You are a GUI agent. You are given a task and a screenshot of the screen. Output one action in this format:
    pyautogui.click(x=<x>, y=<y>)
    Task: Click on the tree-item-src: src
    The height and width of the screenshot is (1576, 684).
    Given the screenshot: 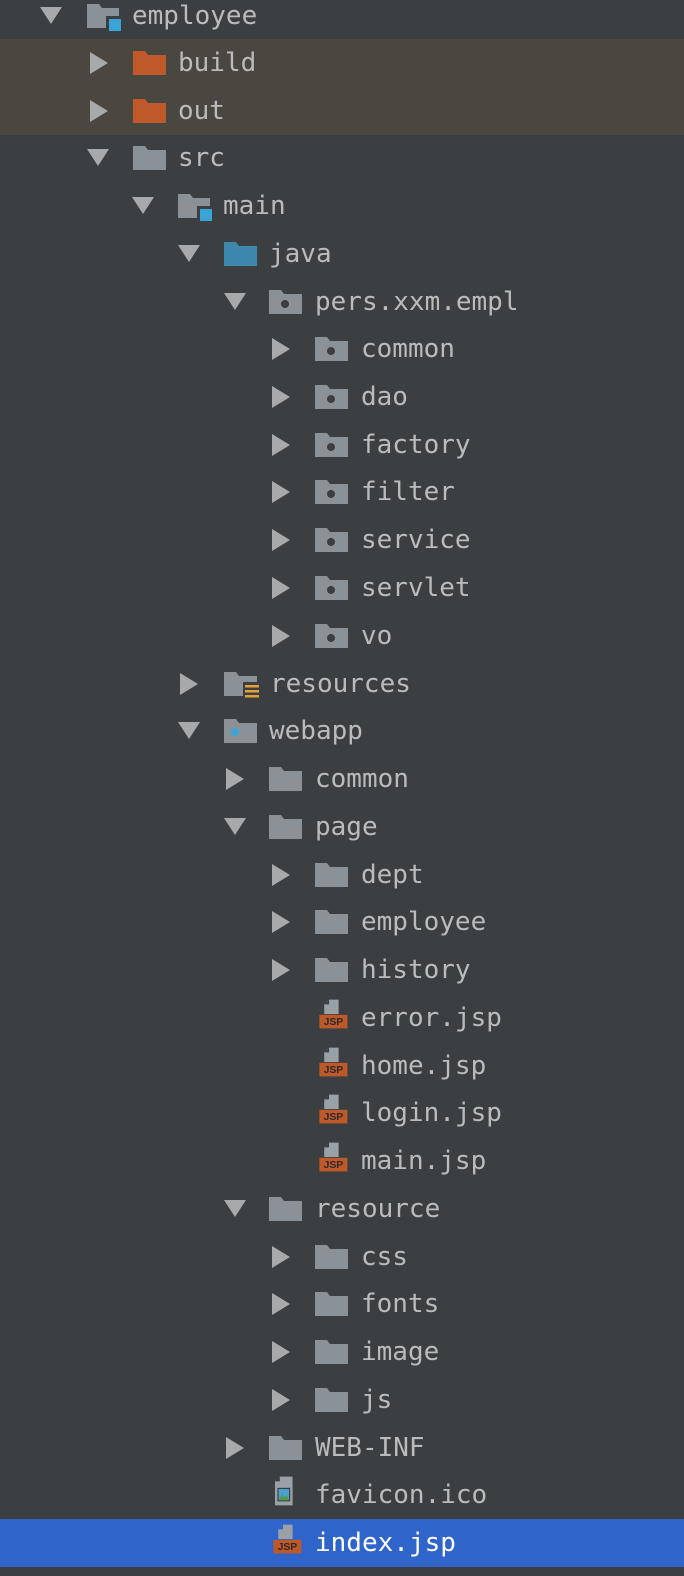 What is the action you would take?
    pyautogui.click(x=342, y=158)
    